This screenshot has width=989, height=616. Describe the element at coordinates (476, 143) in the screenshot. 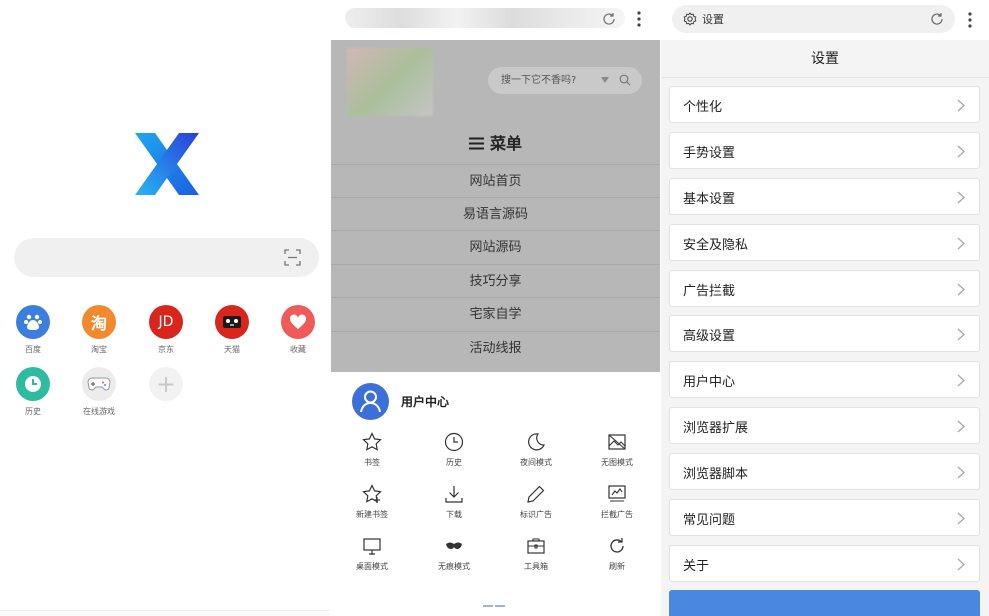

I see `hamburger-icon` at that location.